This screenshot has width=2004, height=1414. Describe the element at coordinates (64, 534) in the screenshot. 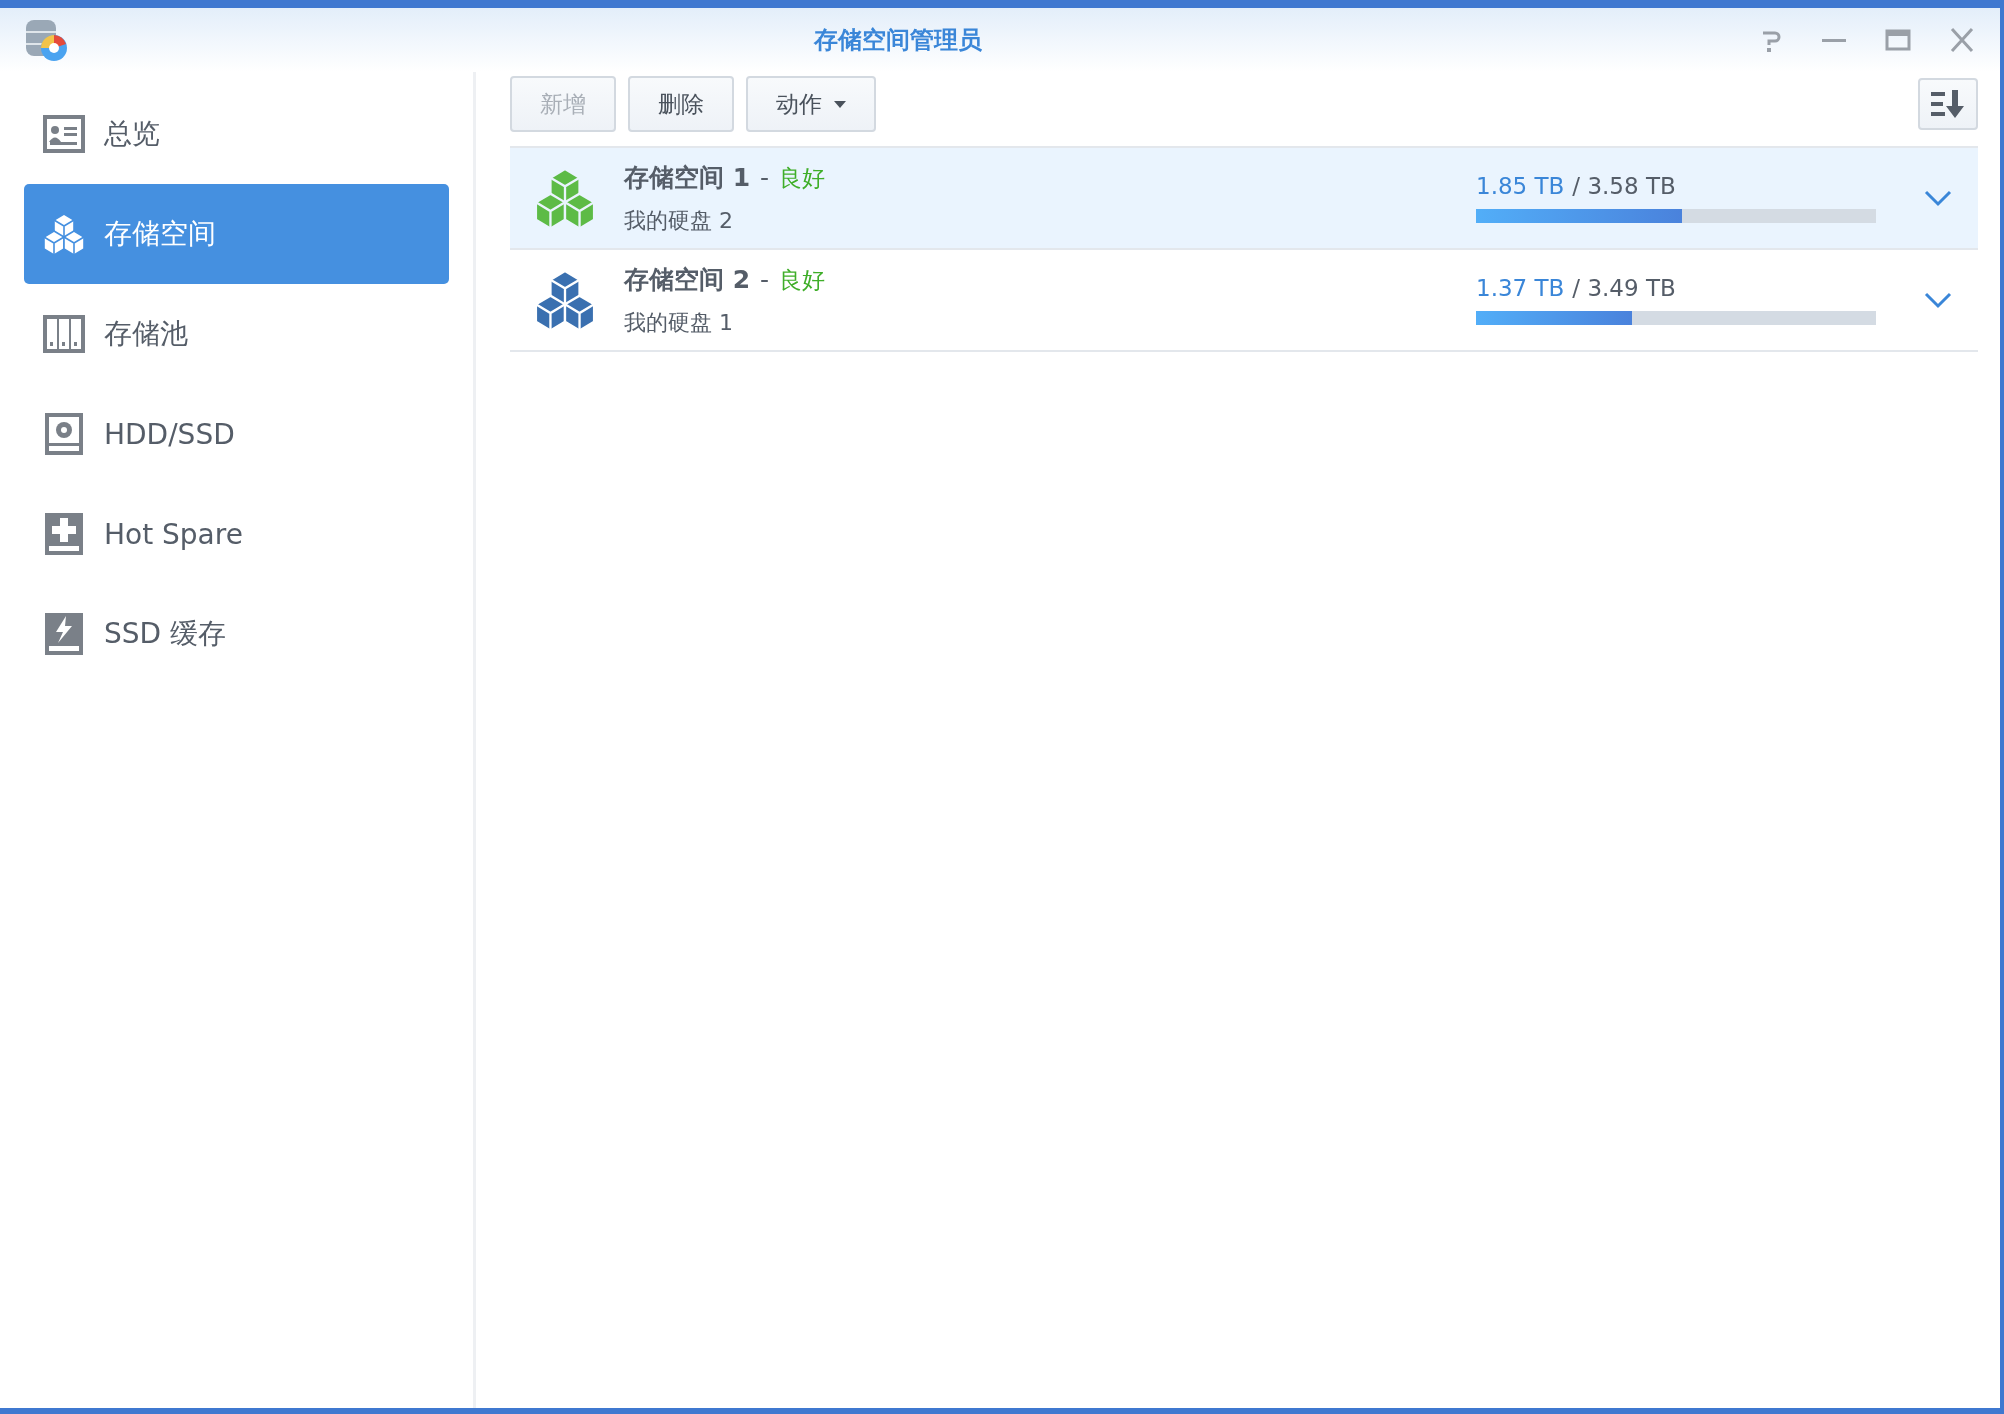

I see `plus-drive-icon` at that location.